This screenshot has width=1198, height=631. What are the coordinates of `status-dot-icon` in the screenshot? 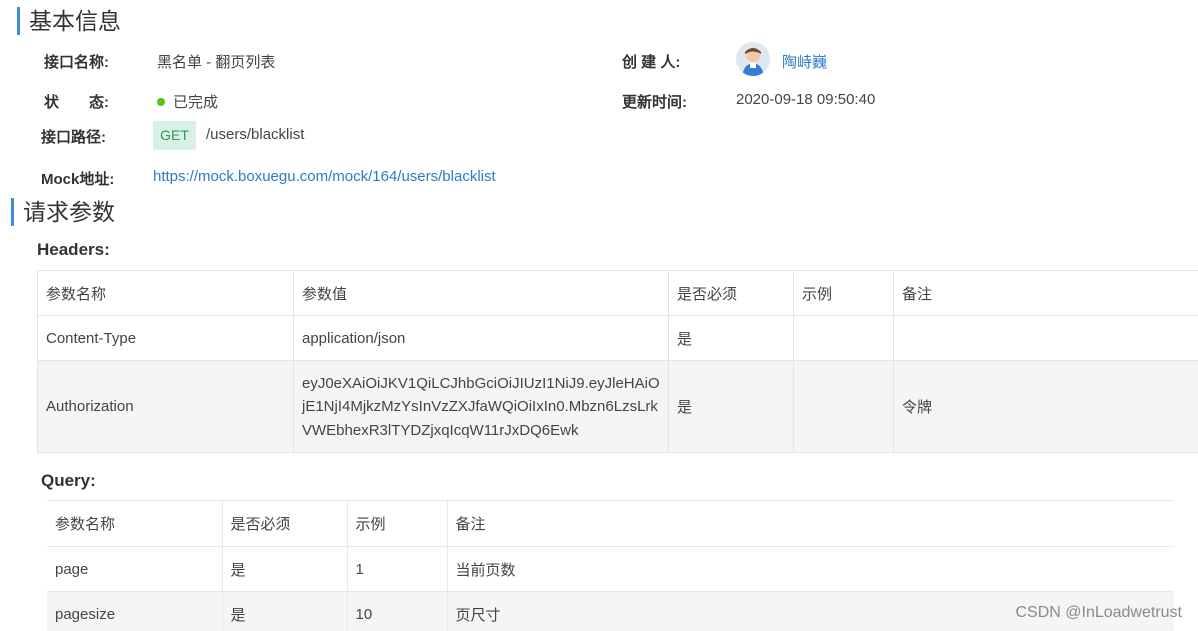 It's located at (161, 102).